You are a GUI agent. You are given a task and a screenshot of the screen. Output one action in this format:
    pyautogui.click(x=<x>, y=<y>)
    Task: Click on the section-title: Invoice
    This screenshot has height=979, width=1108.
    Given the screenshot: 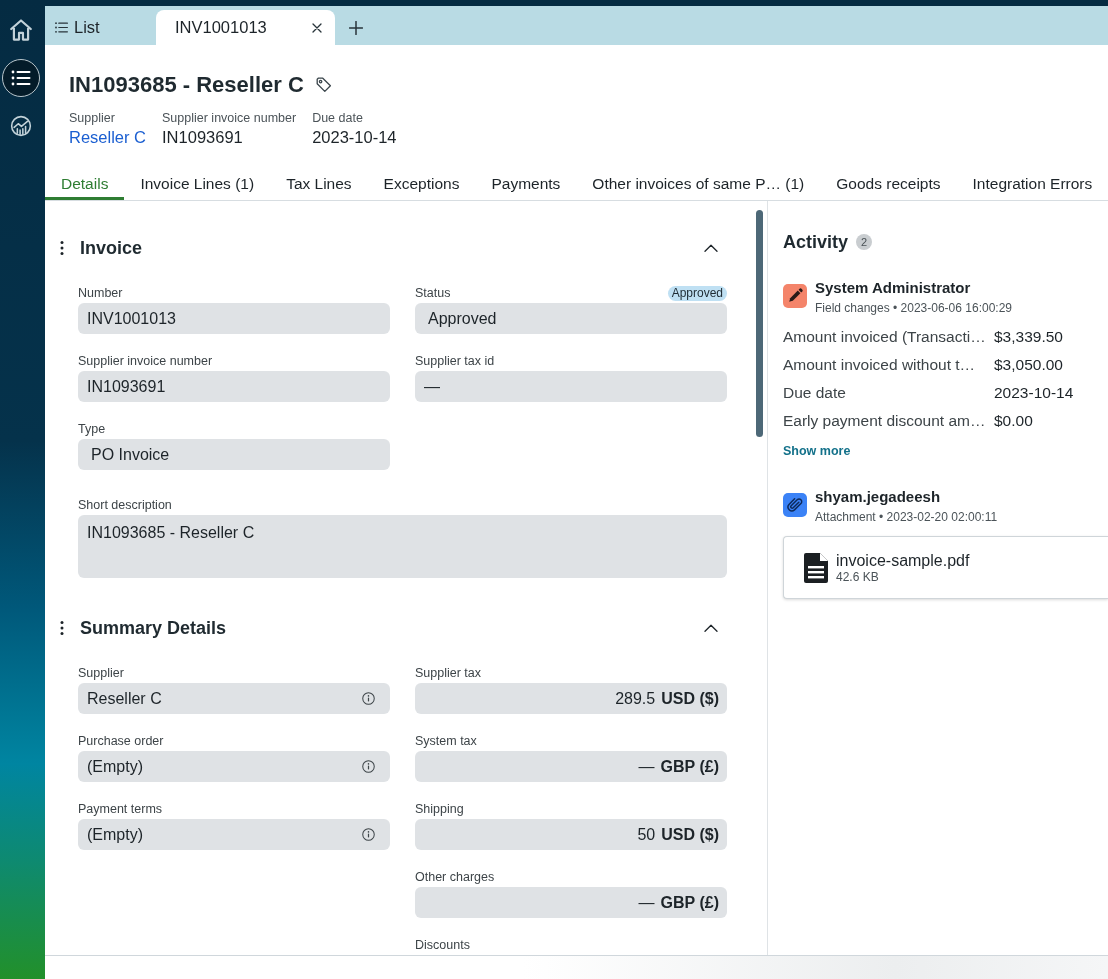 What is the action you would take?
    pyautogui.click(x=111, y=248)
    